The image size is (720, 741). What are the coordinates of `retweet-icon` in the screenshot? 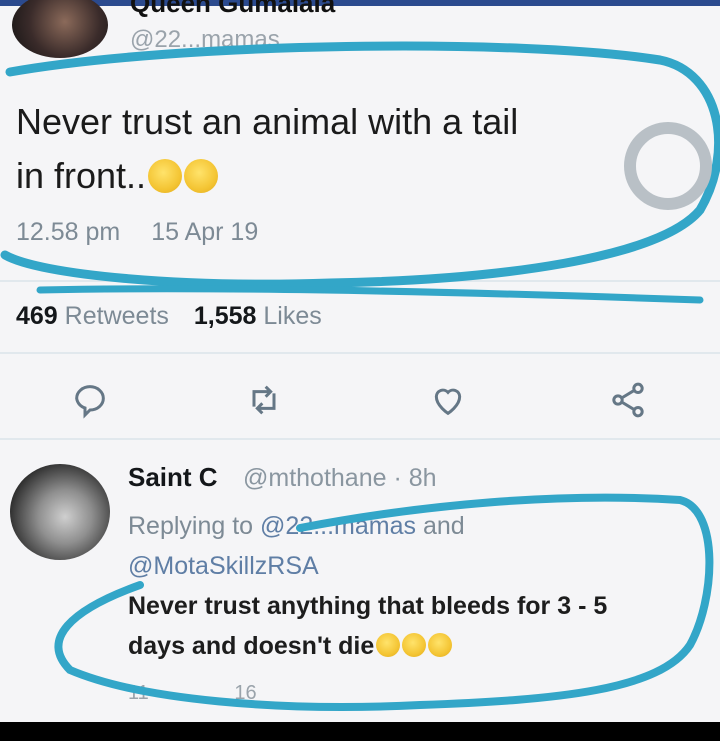 It's located at (264, 400).